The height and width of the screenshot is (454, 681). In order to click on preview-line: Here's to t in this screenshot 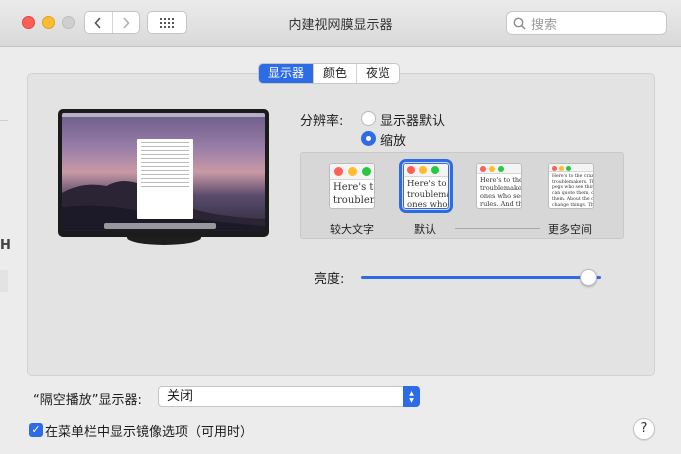, I will do `click(427, 184)`.